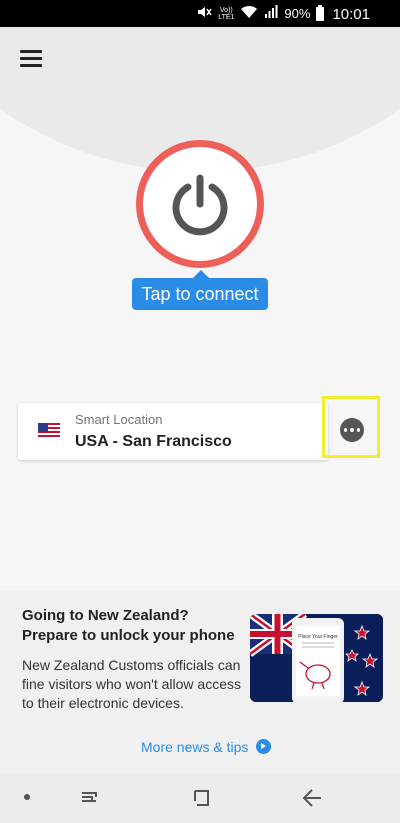 The width and height of the screenshot is (400, 823). I want to click on volte-indicator: Vo)) LTE1, so click(226, 14).